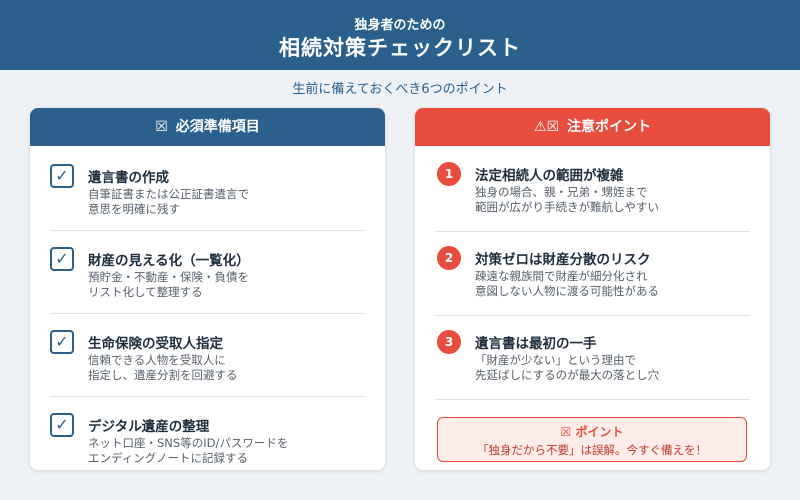 This screenshot has width=800, height=500. Describe the element at coordinates (536, 344) in the screenshot. I see `caution-item-title: 遺言書は最初の一手` at that location.